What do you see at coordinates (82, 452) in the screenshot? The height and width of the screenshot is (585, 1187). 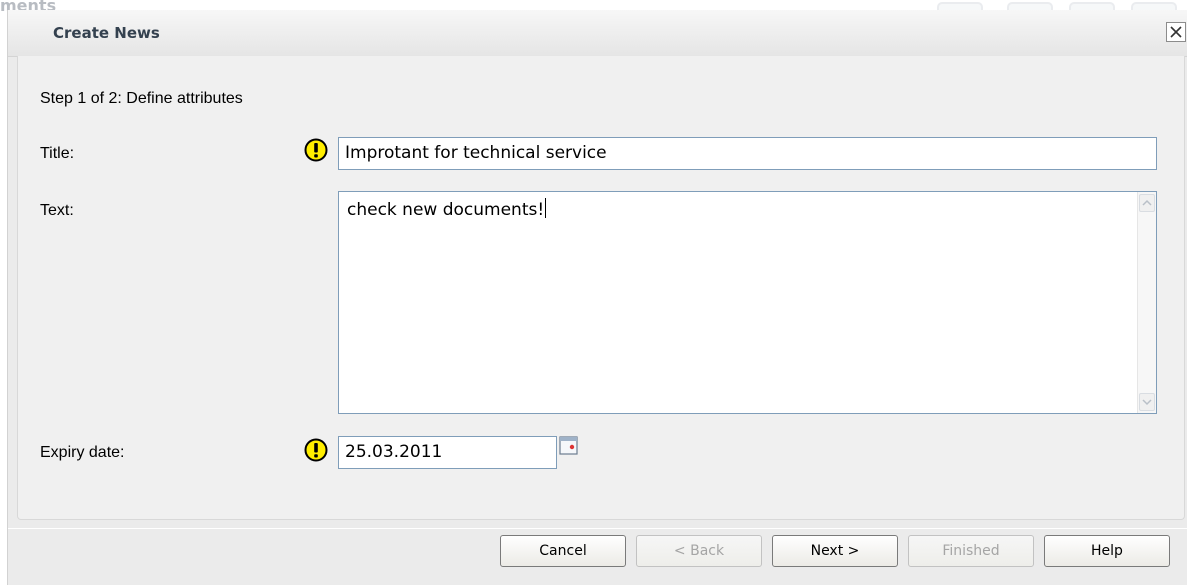 I see `expiry-date-label: Expiry date:` at bounding box center [82, 452].